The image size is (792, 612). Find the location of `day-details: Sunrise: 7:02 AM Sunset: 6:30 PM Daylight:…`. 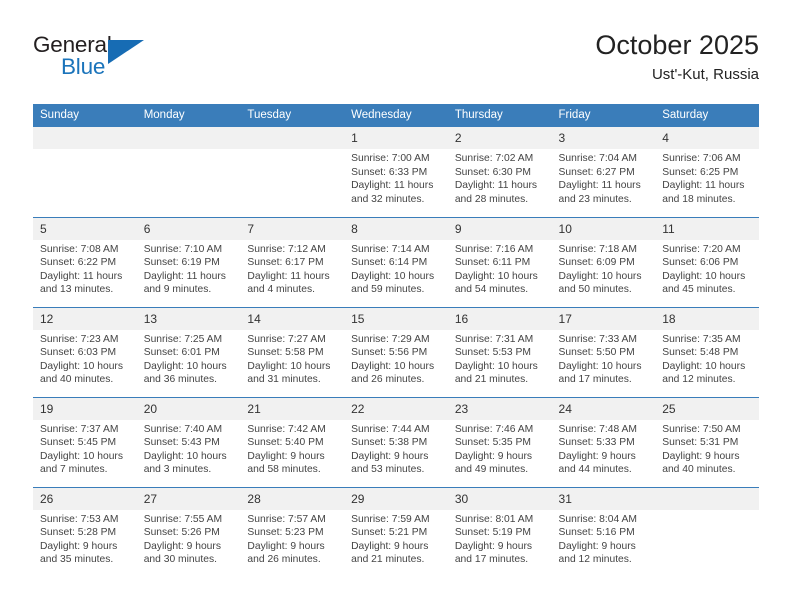

day-details: Sunrise: 7:02 AM Sunset: 6:30 PM Daylight:… is located at coordinates (500, 177).